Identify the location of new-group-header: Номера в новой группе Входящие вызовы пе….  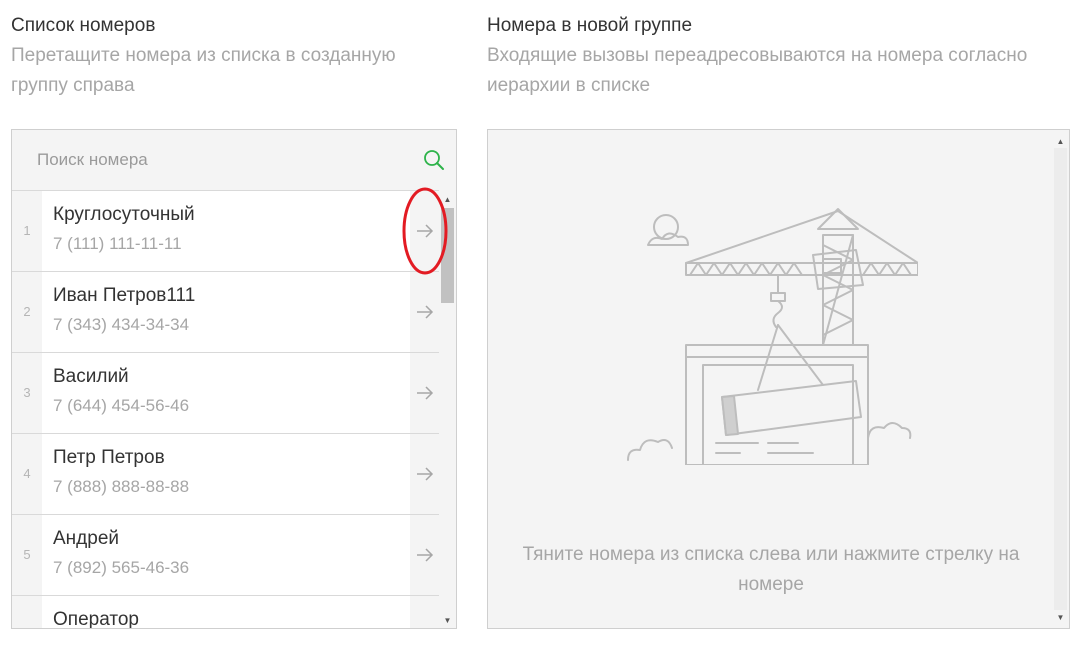
(778, 50).